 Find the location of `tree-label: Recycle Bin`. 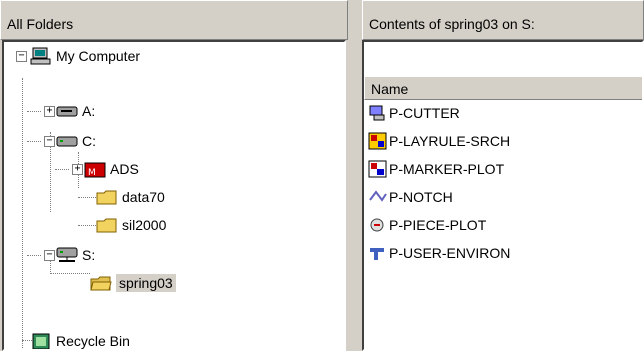

tree-label: Recycle Bin is located at coordinates (93, 341).